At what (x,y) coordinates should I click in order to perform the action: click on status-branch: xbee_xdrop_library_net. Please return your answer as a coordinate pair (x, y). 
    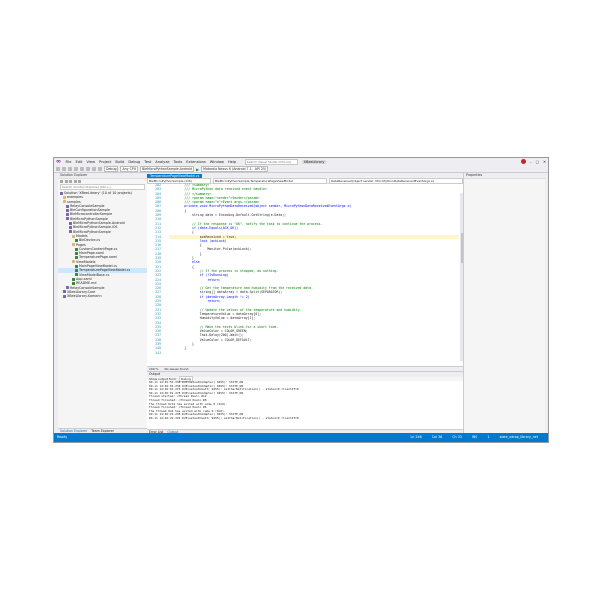
    Looking at the image, I should click on (519, 437).